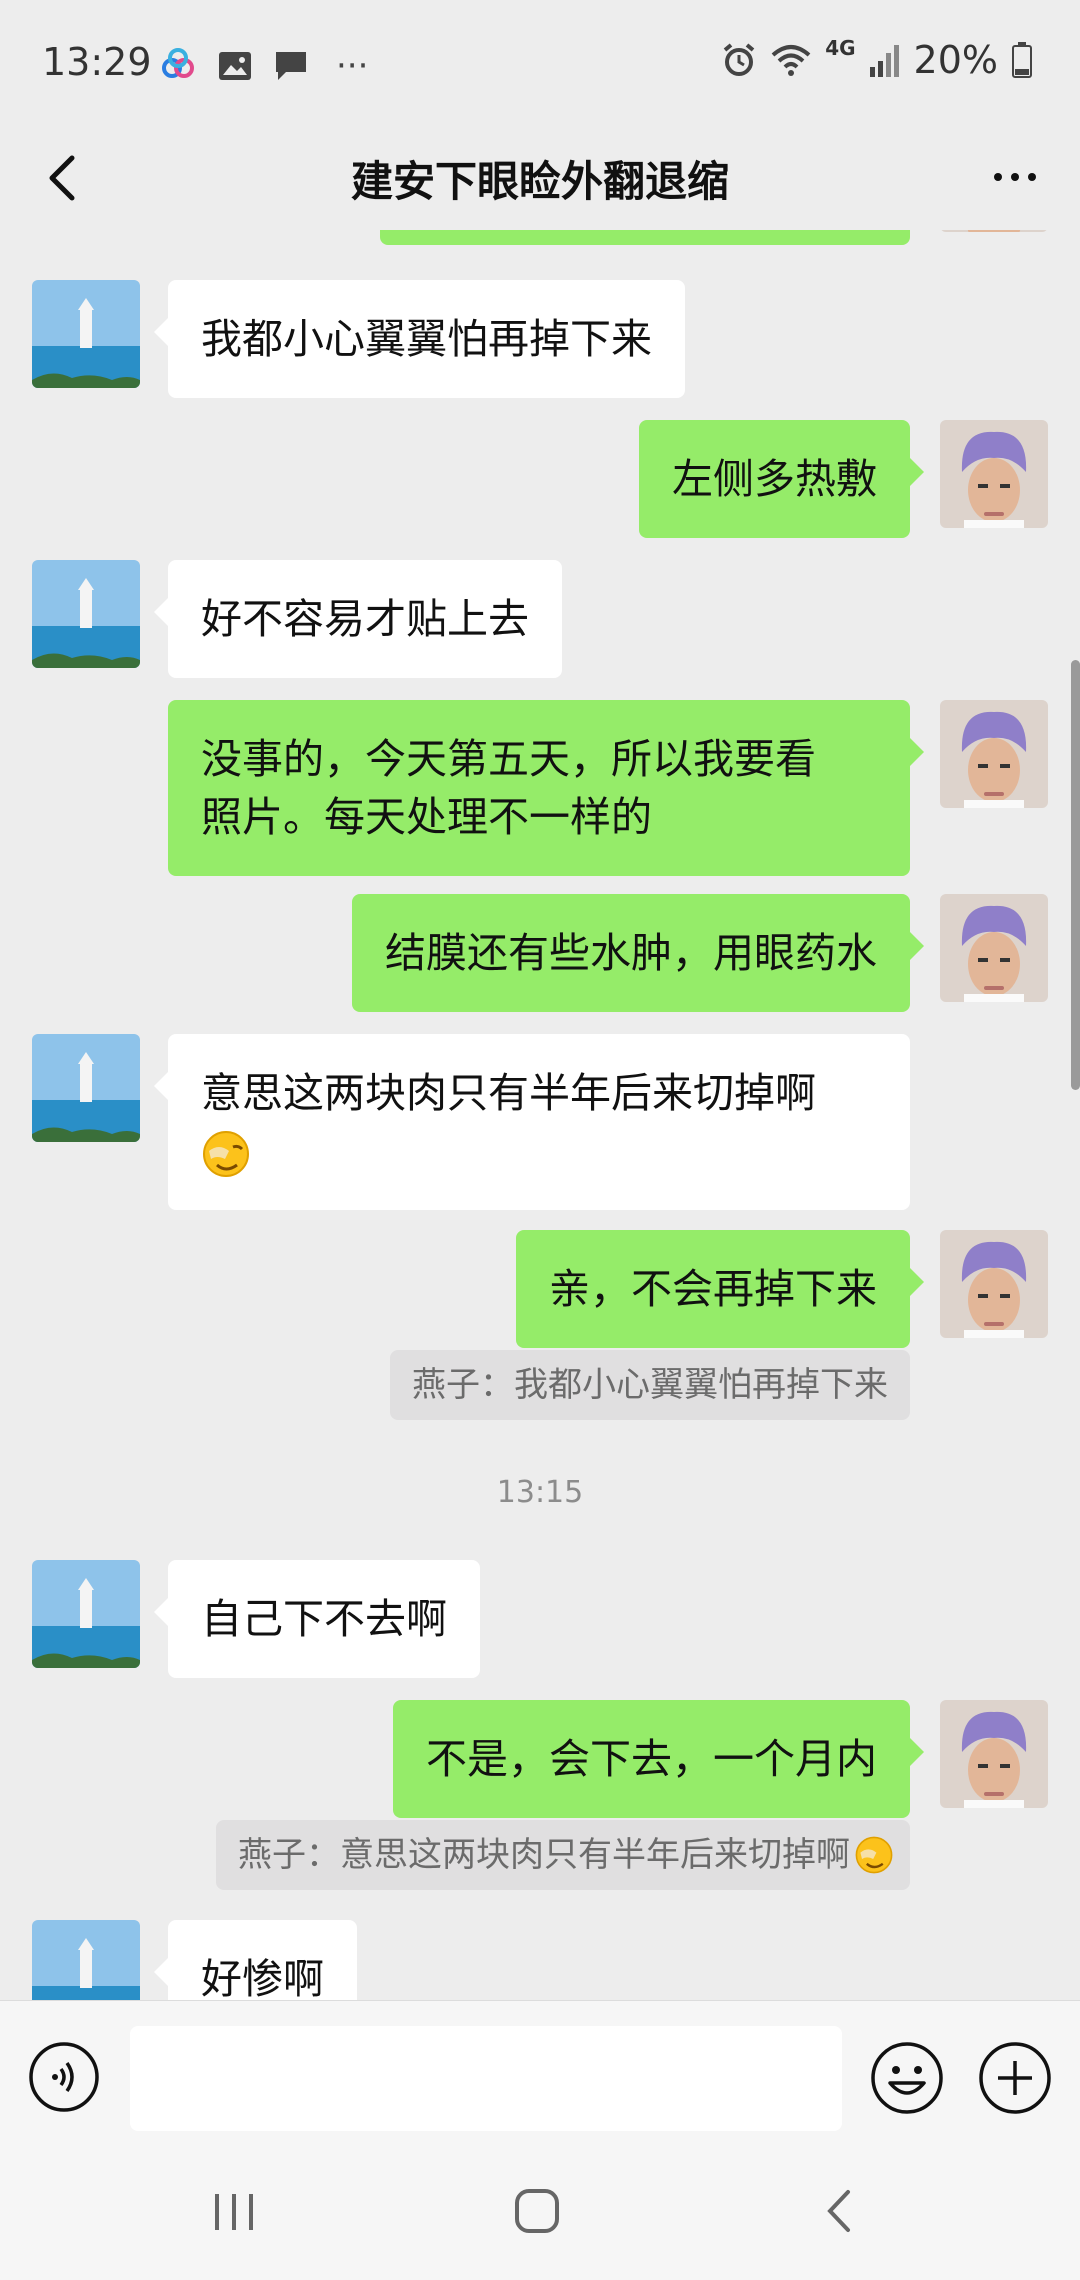  I want to click on system-back-button, so click(840, 2211).